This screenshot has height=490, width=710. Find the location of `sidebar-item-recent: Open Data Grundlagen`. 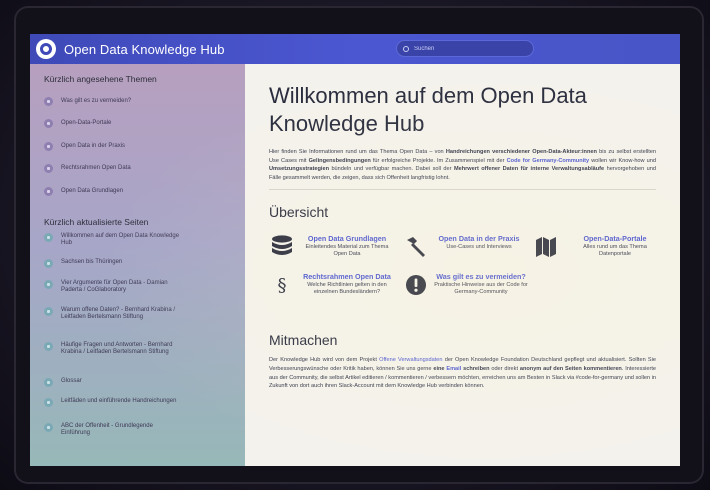

sidebar-item-recent: Open Data Grundlagen is located at coordinates (144, 191).